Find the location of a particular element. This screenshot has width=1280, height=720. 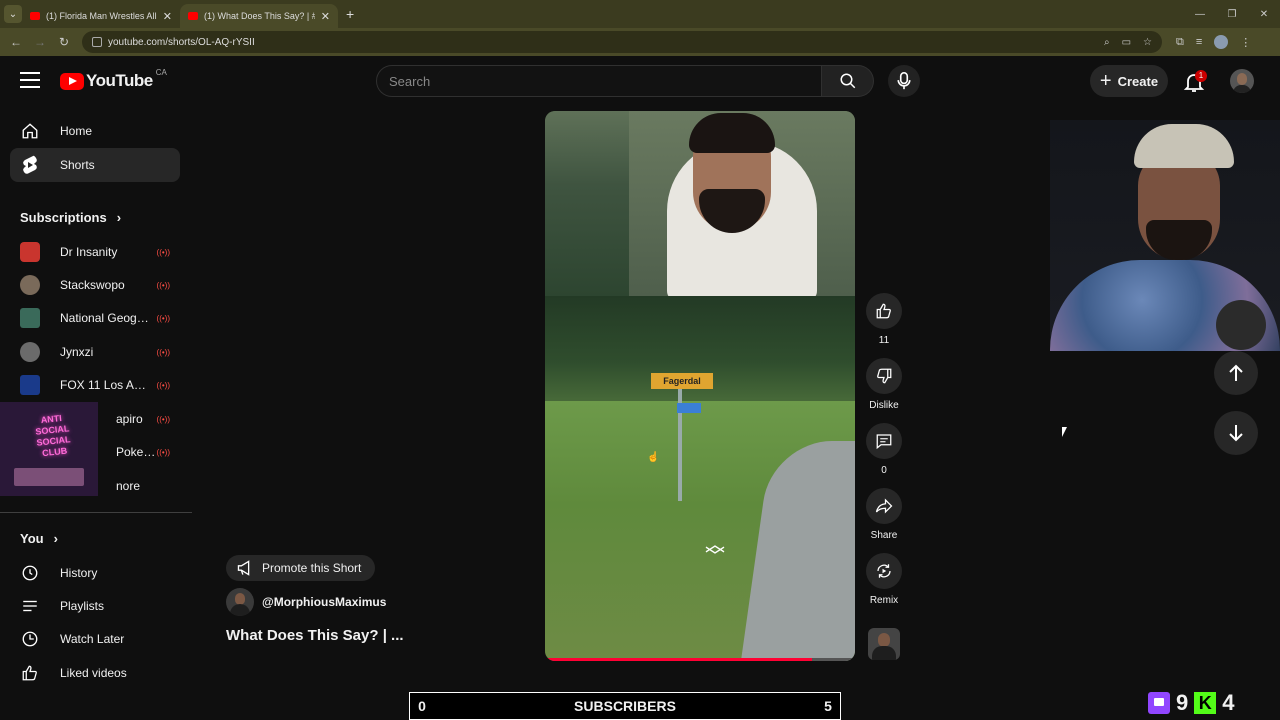

remix-icon is located at coordinates (884, 571).